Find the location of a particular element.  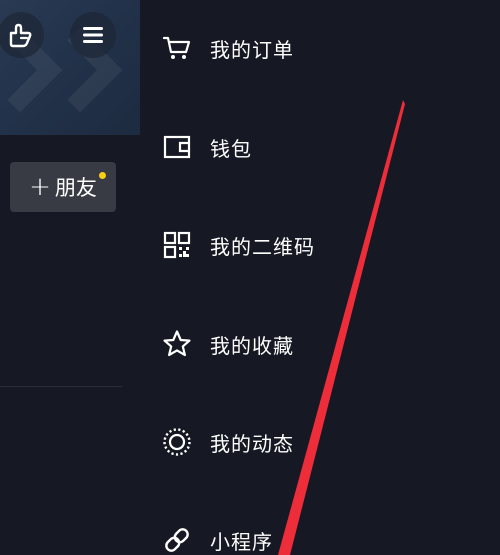

pointing-hand-icon is located at coordinates (20, 35).